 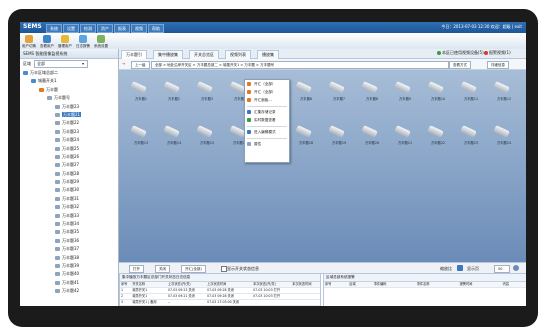 I want to click on tree-item: 万丰题27, so click(x=69, y=165).